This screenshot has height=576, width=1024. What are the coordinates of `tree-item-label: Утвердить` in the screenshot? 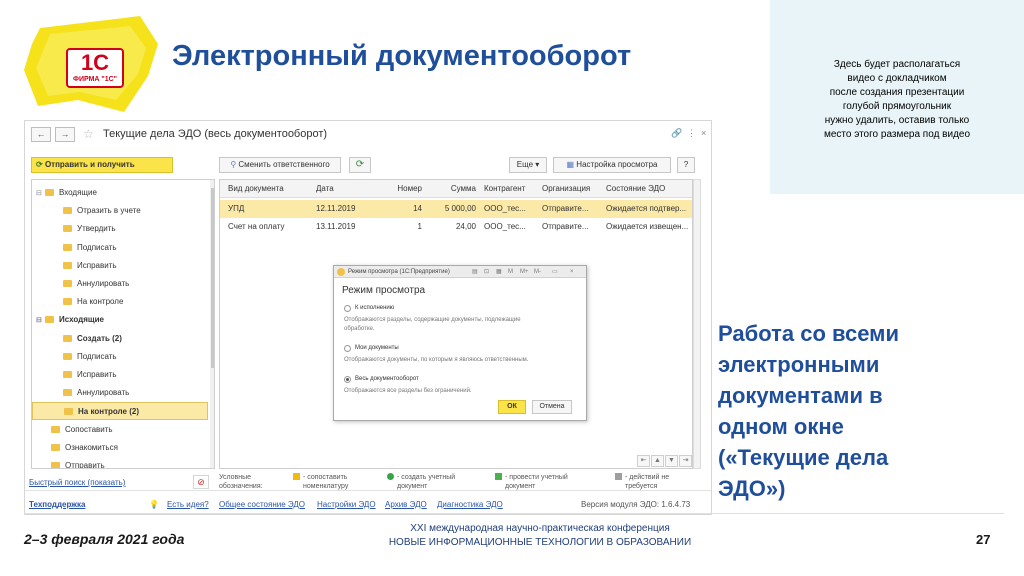 It's located at (96, 229).